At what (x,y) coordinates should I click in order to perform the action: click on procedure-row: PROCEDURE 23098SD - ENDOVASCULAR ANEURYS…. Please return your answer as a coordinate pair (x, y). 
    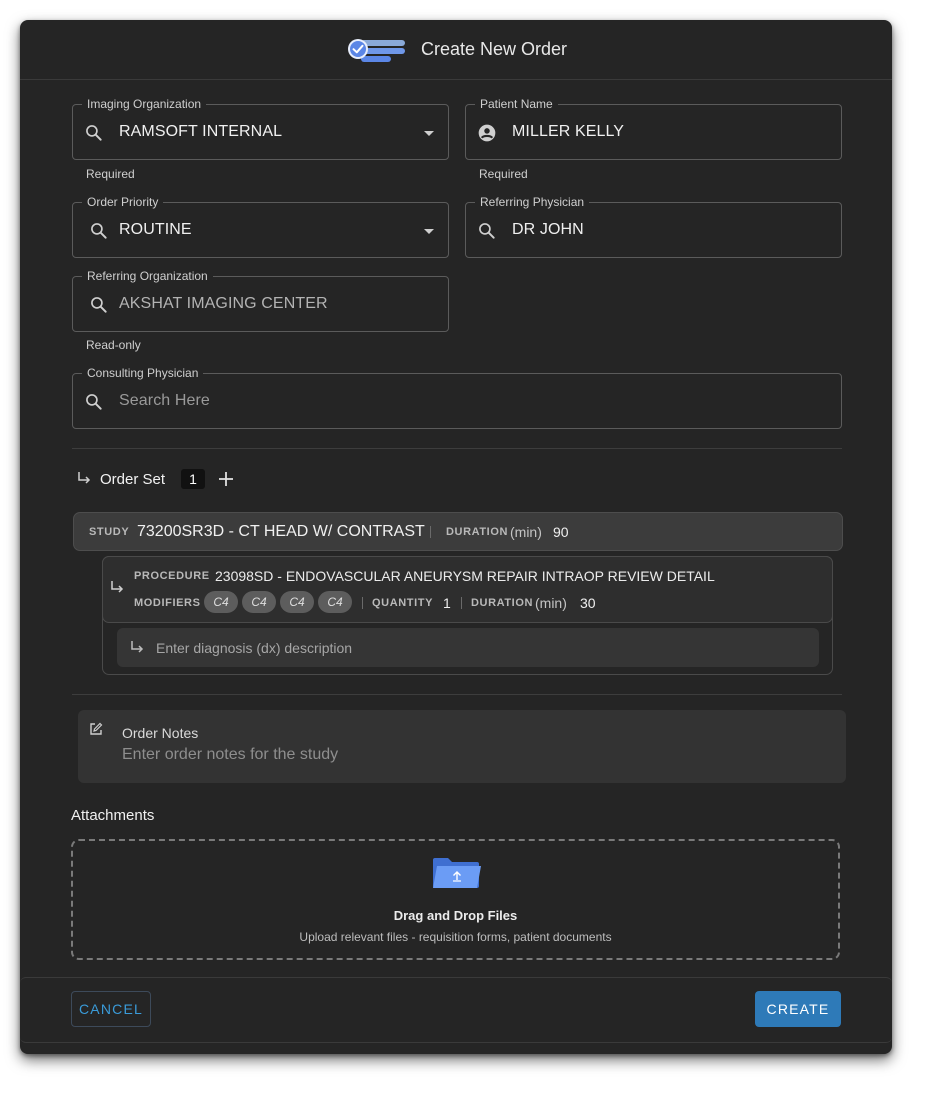
    Looking at the image, I should click on (467, 589).